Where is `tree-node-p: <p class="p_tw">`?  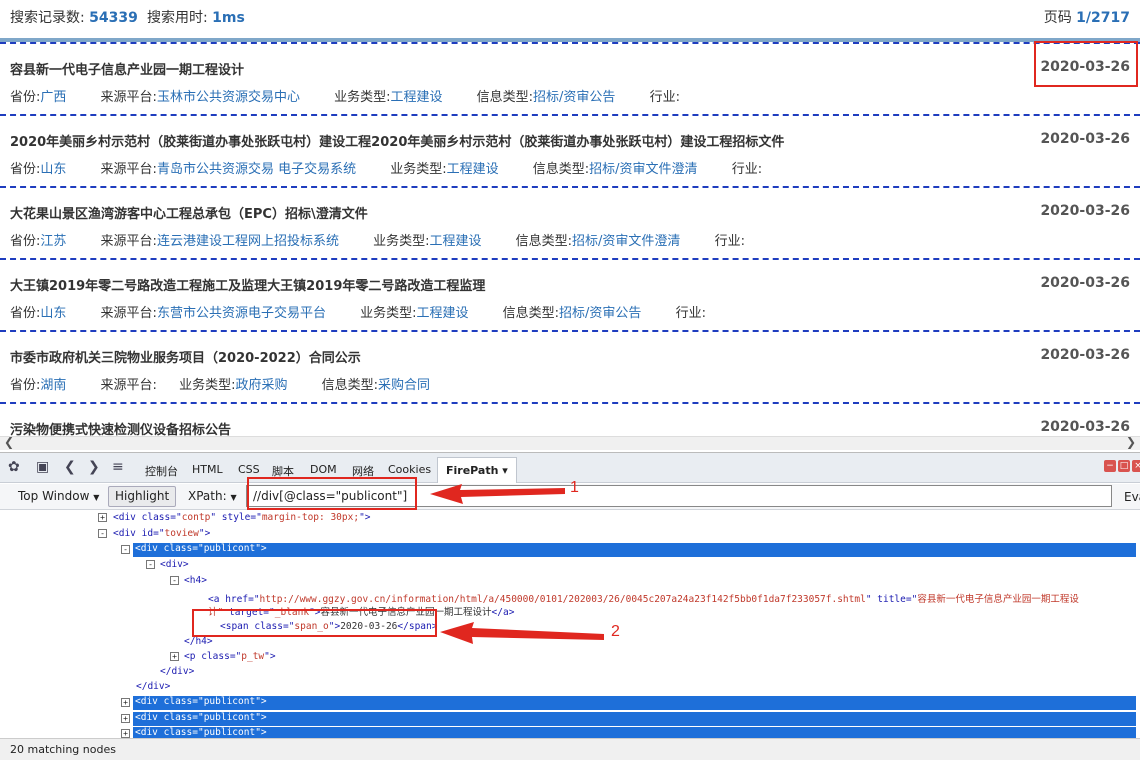 tree-node-p: <p class="p_tw"> is located at coordinates (230, 656).